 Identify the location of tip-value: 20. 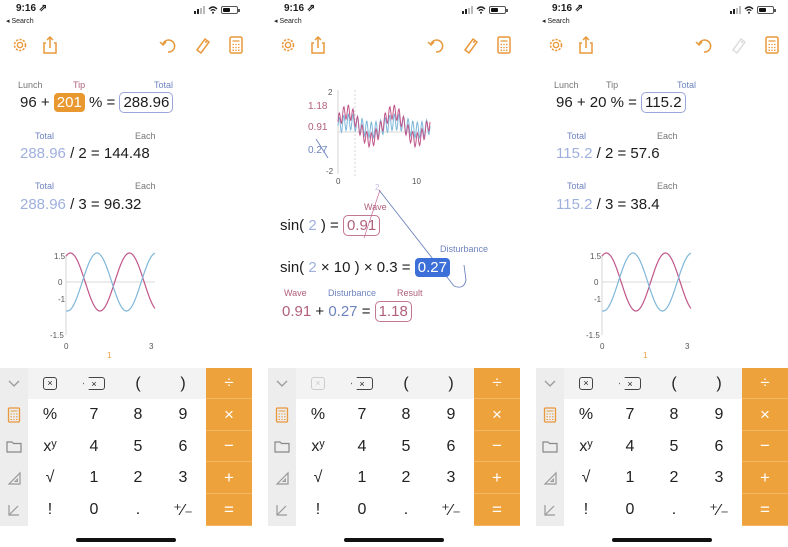
(598, 102).